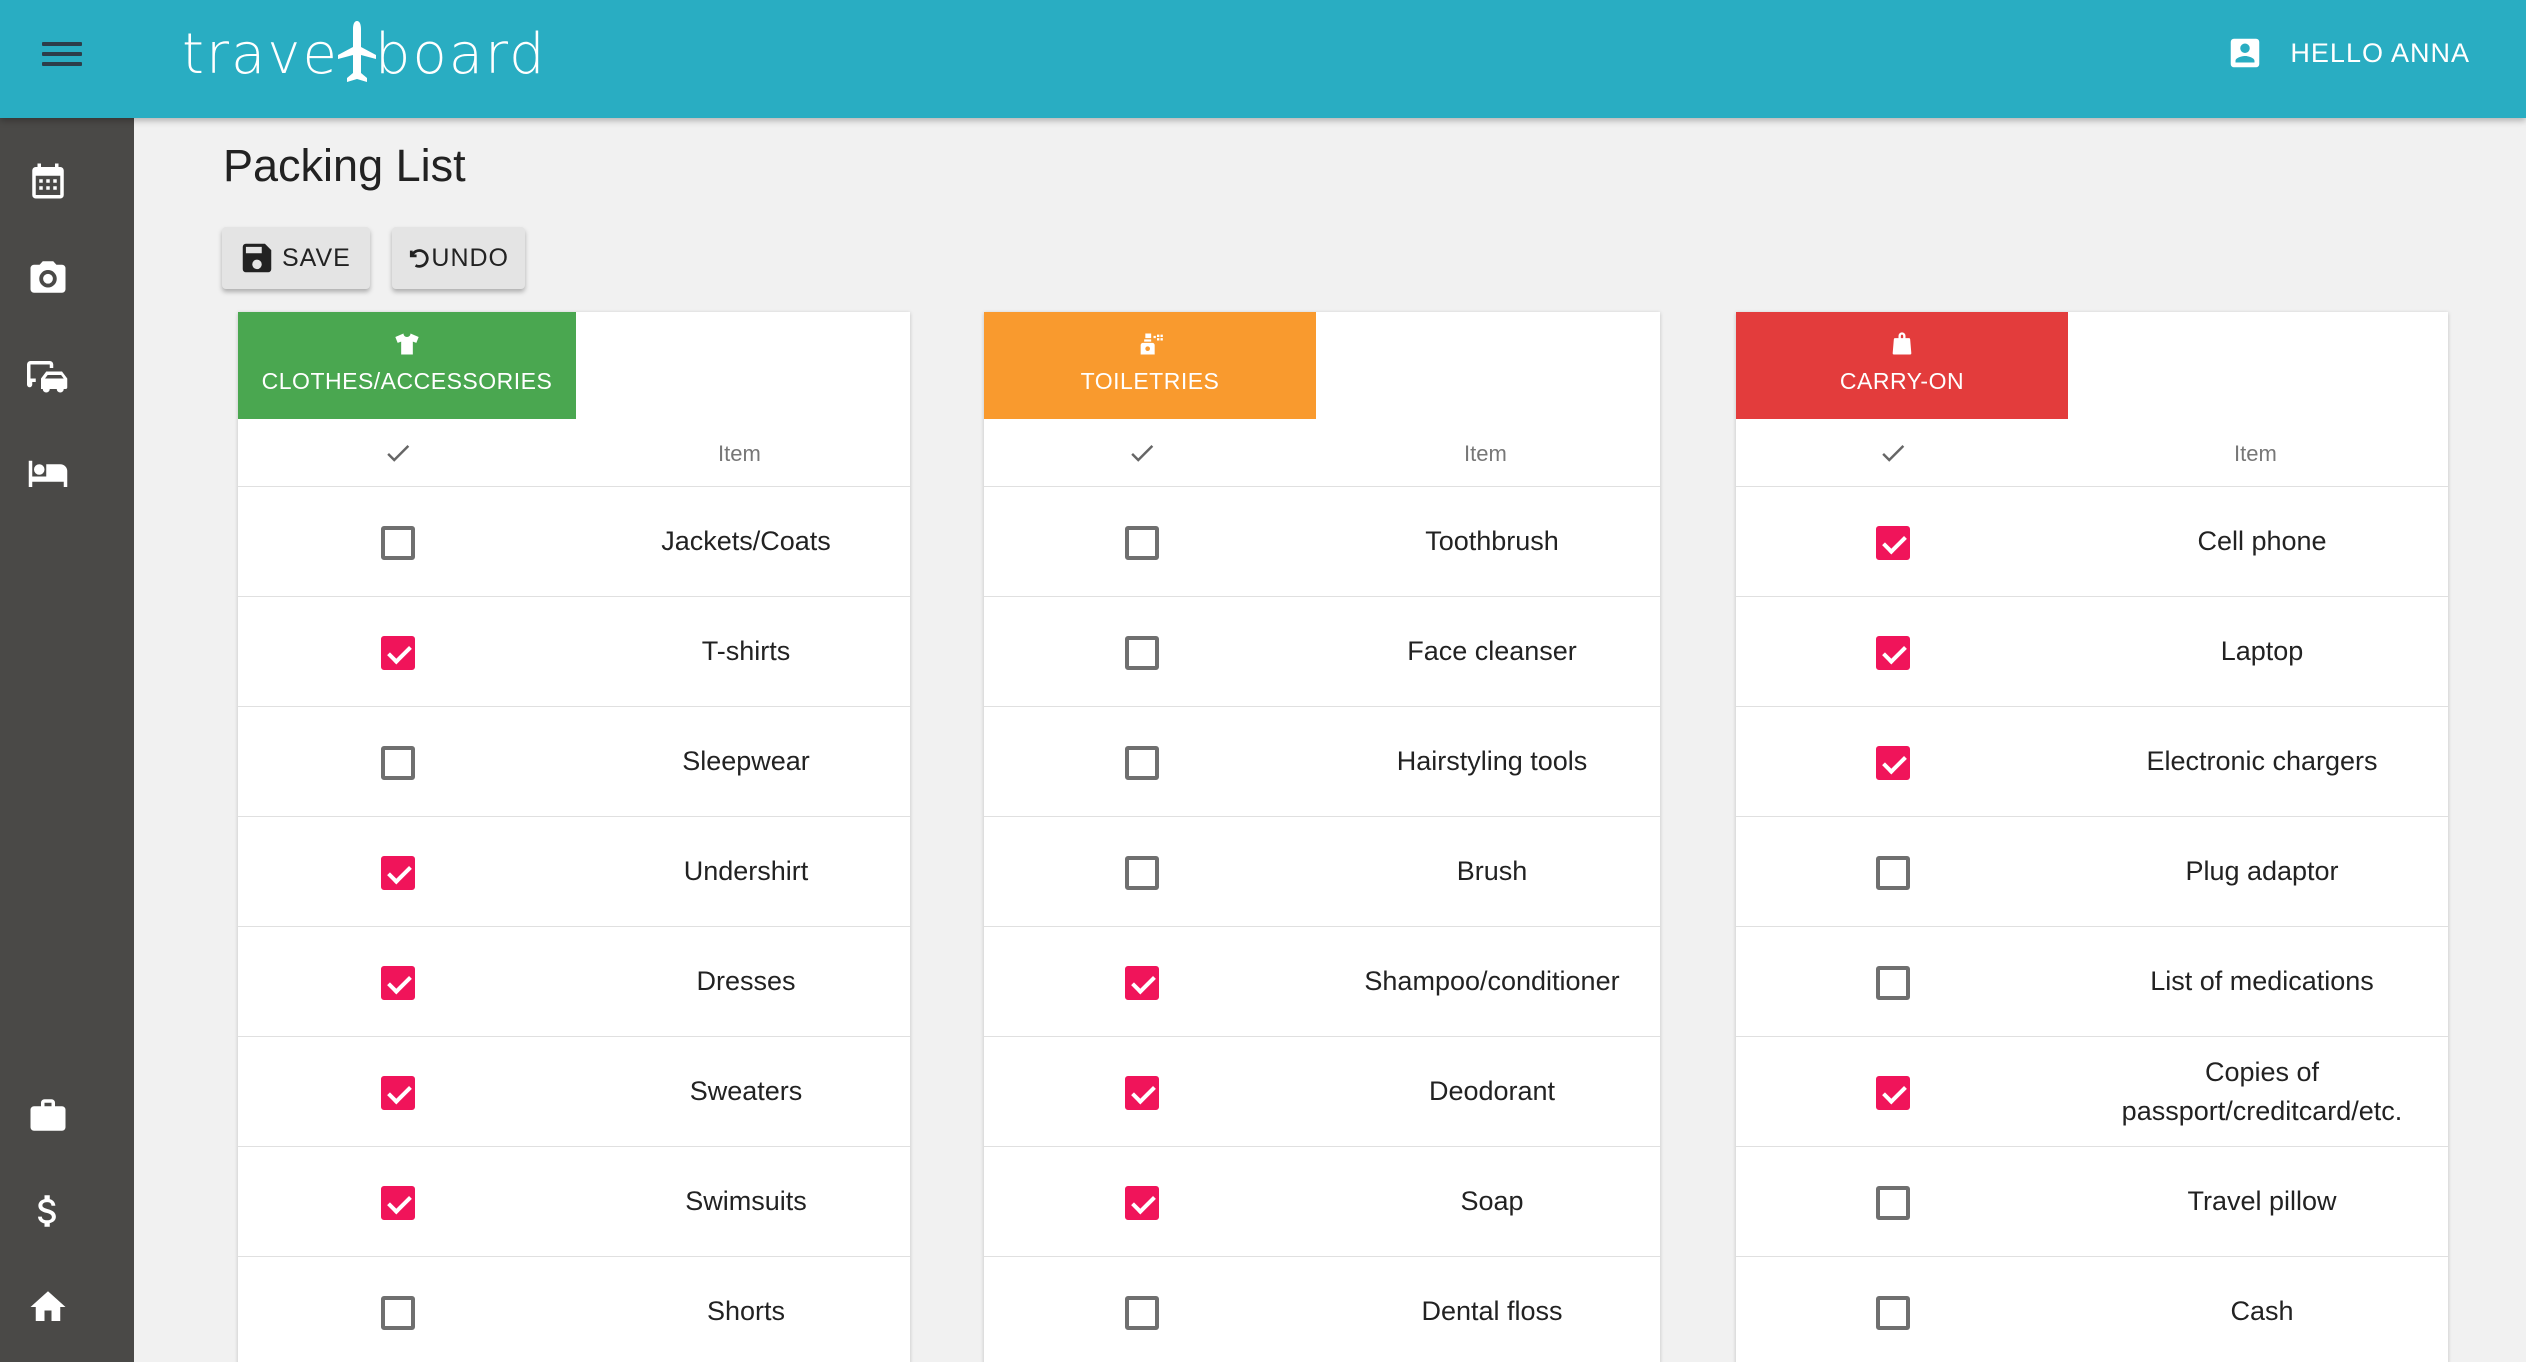  I want to click on dollar-icon, so click(47, 1211).